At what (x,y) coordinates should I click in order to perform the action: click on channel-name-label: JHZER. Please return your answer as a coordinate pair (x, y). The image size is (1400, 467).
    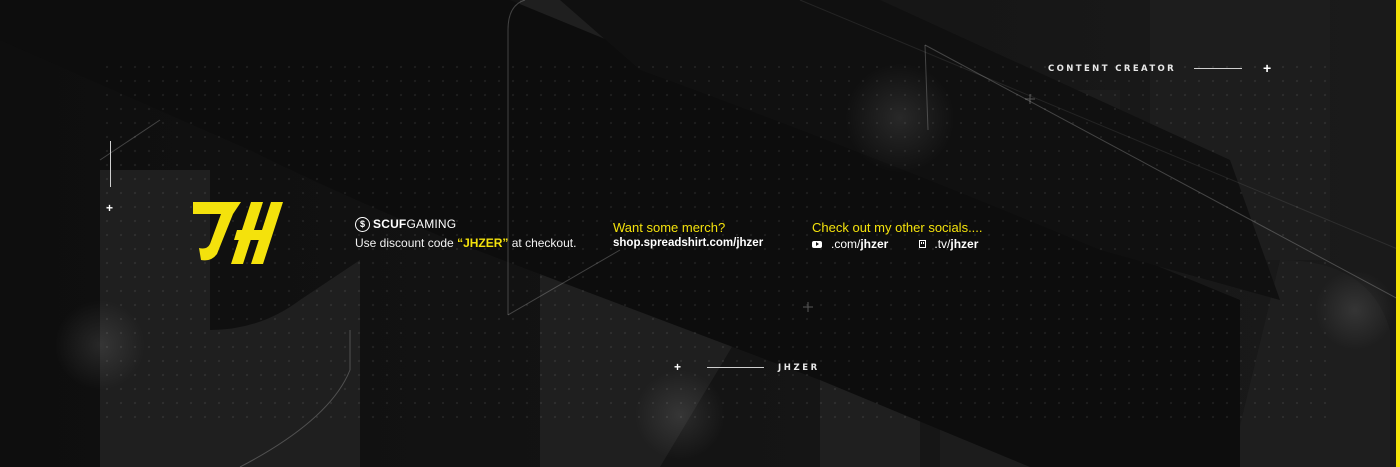
    Looking at the image, I should click on (799, 368).